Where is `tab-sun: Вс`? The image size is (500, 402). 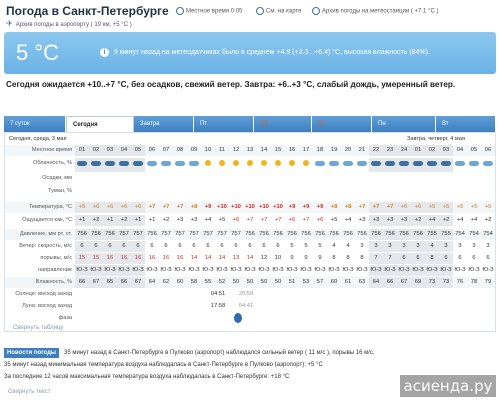 tab-sun: Вс is located at coordinates (342, 124).